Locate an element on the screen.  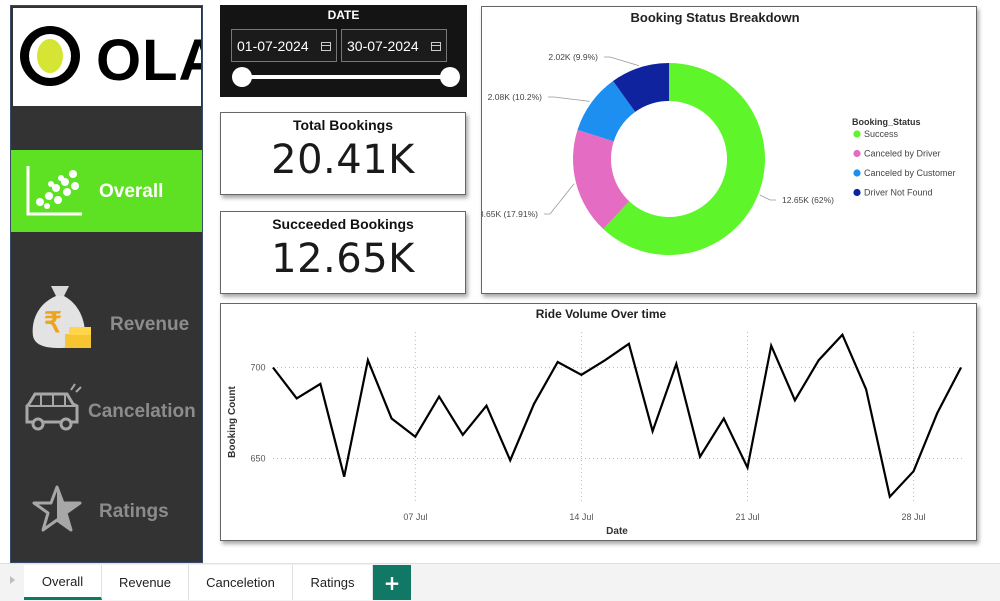
date-range-end-handle is located at coordinates (450, 77).